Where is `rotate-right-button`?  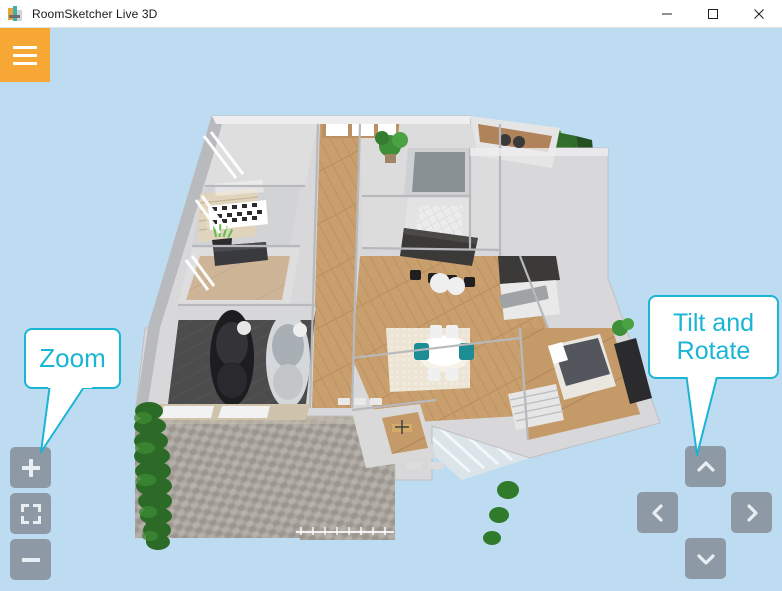
rotate-right-button is located at coordinates (751, 512).